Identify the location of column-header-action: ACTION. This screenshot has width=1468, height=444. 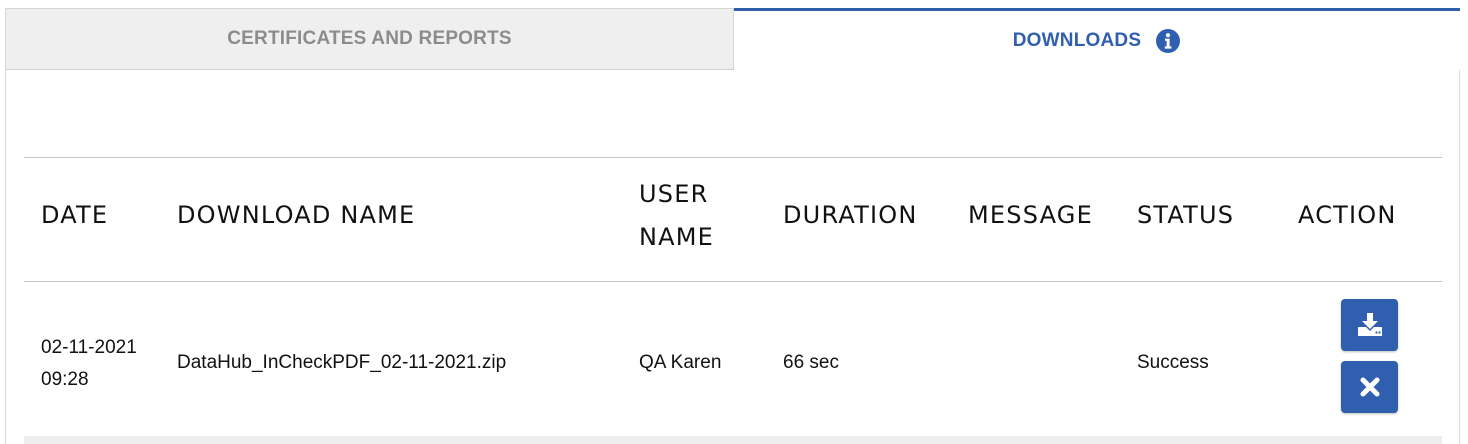
(1347, 215).